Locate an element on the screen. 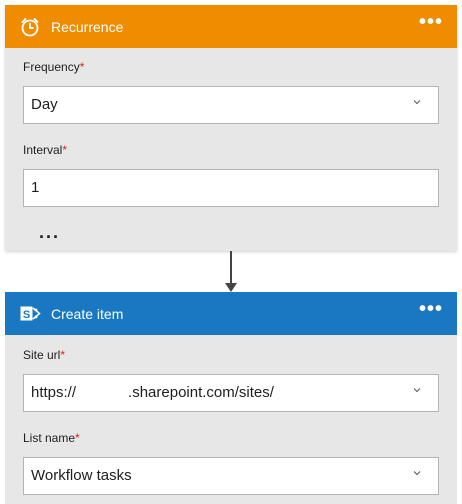 The height and width of the screenshot is (504, 462). interval-label: Interval* is located at coordinates (45, 150).